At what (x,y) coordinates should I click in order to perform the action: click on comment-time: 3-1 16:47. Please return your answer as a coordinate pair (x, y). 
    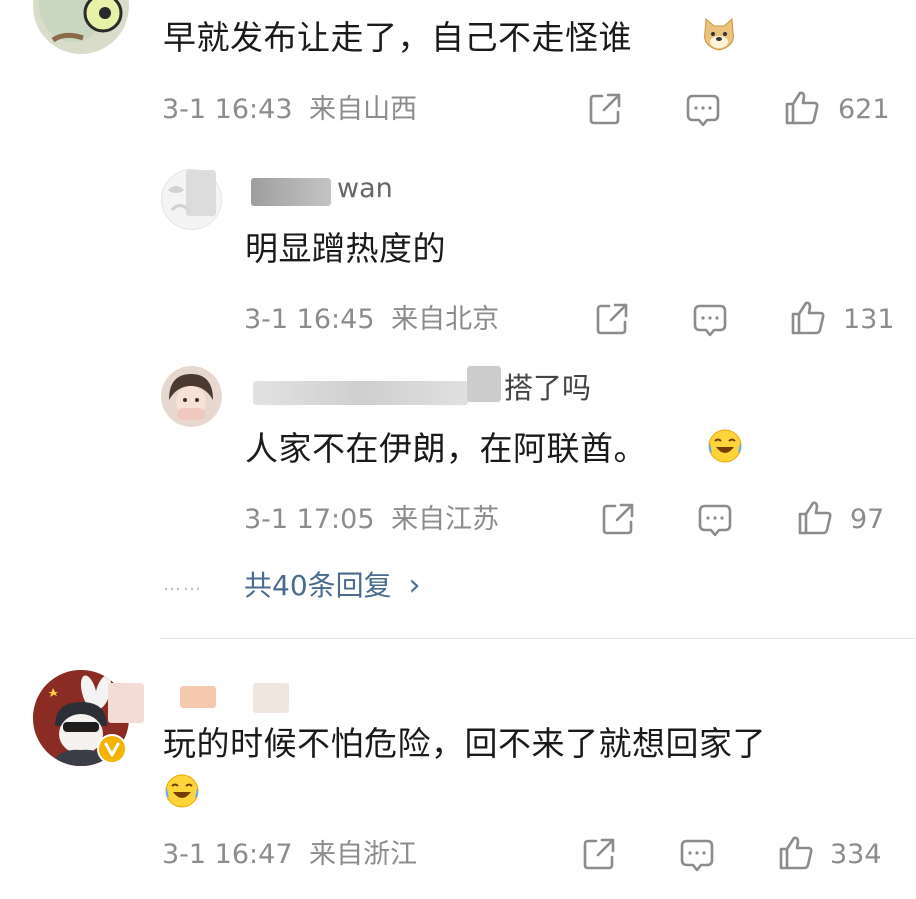
    Looking at the image, I should click on (227, 854).